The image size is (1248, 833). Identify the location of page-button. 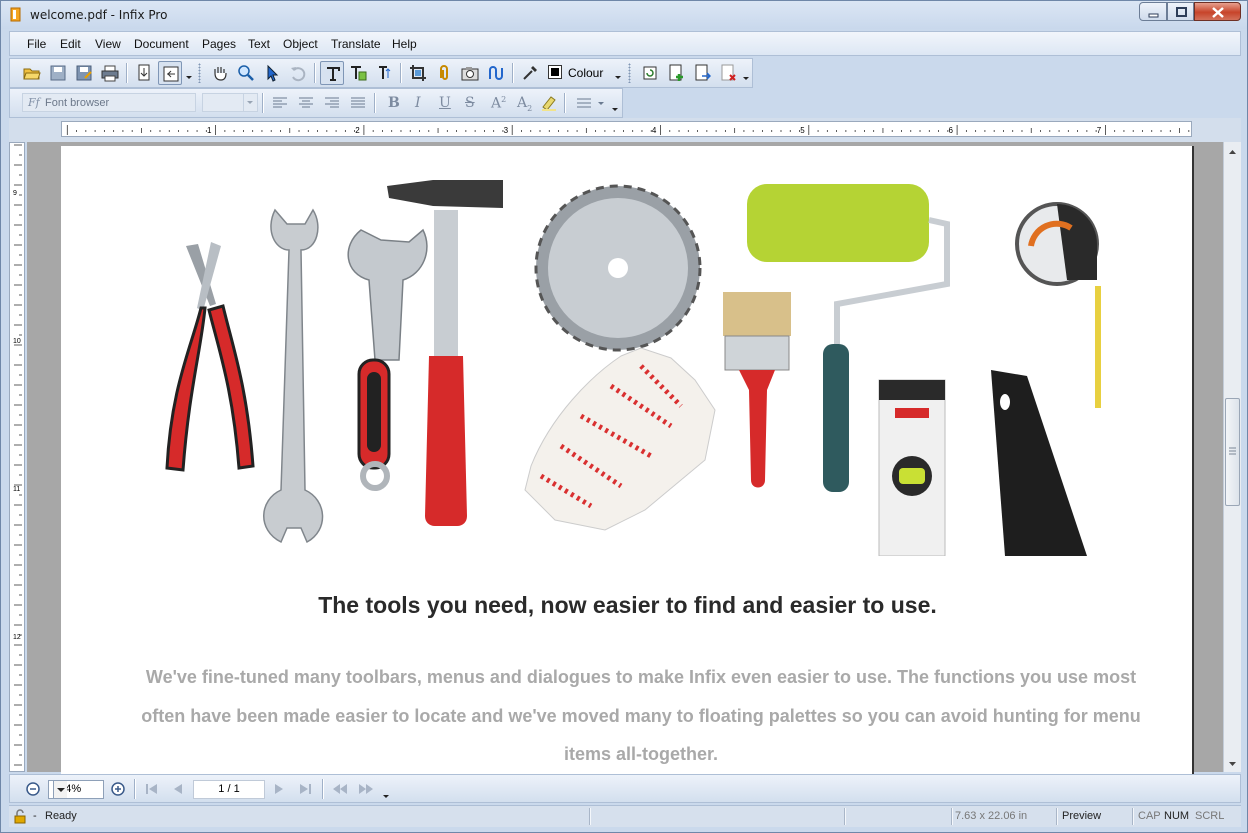
(144, 73).